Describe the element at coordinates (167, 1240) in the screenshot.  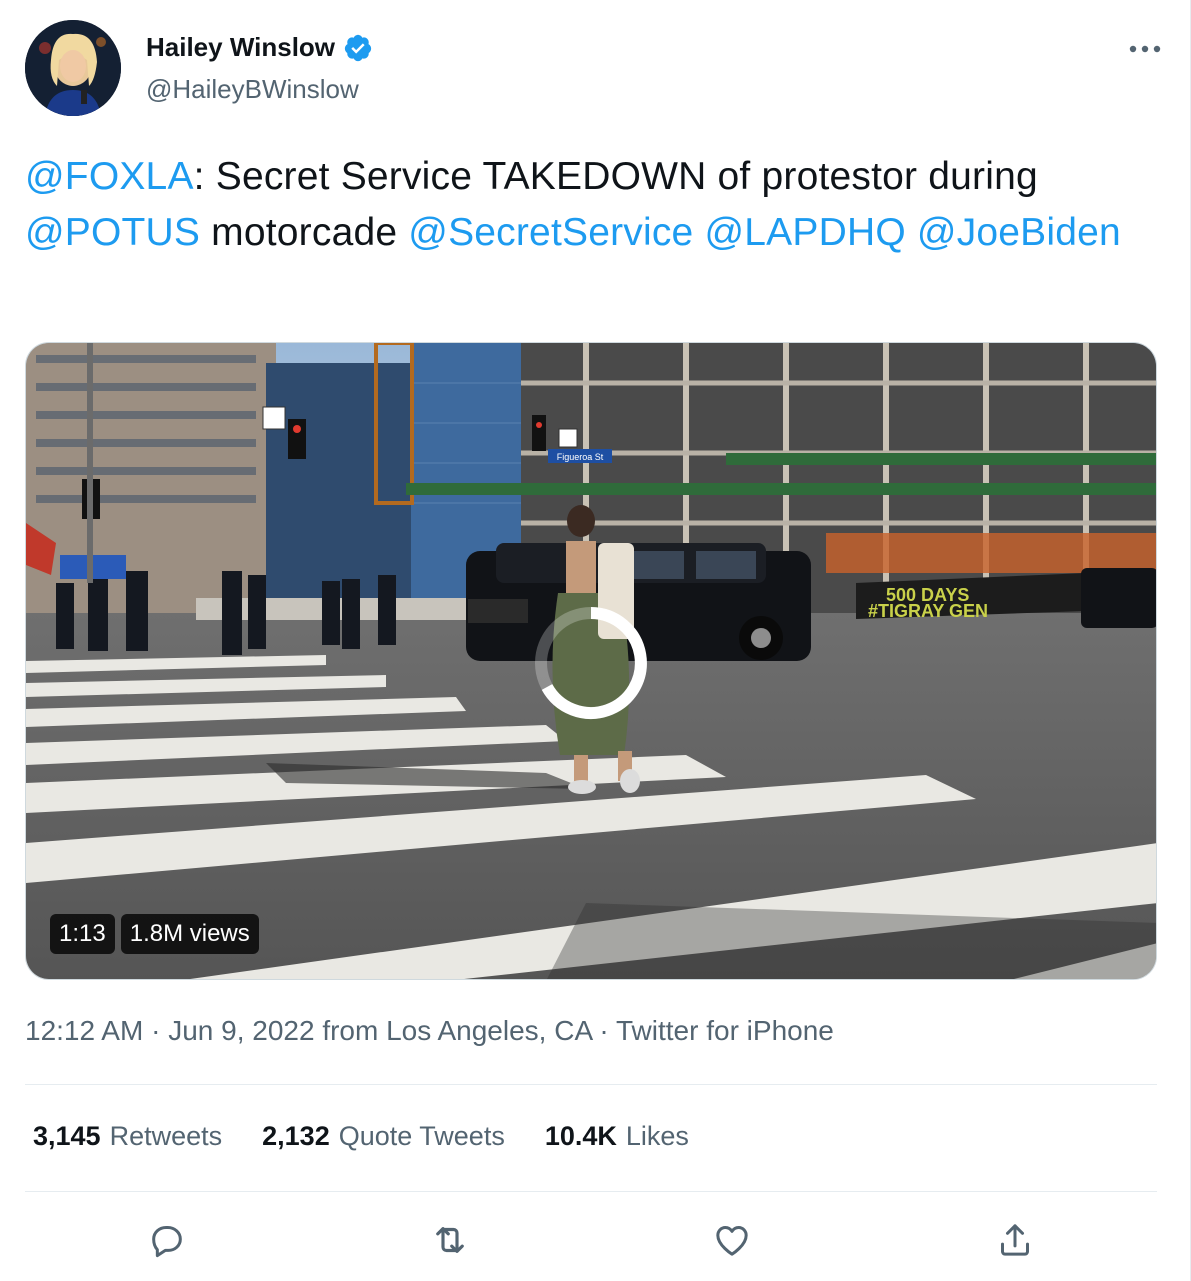
I see `reply-icon` at that location.